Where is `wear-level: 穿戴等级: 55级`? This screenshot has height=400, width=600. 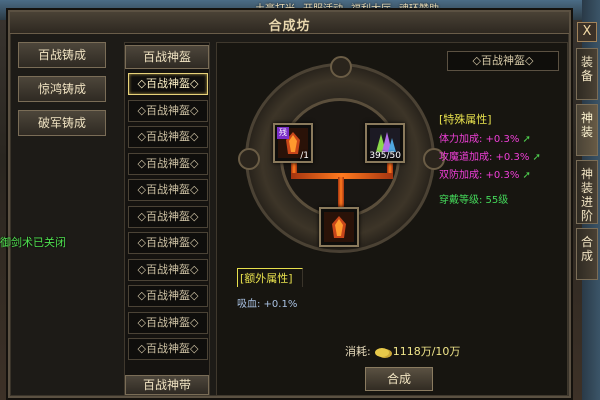 wear-level: 穿戴等级: 55级 is located at coordinates (474, 200).